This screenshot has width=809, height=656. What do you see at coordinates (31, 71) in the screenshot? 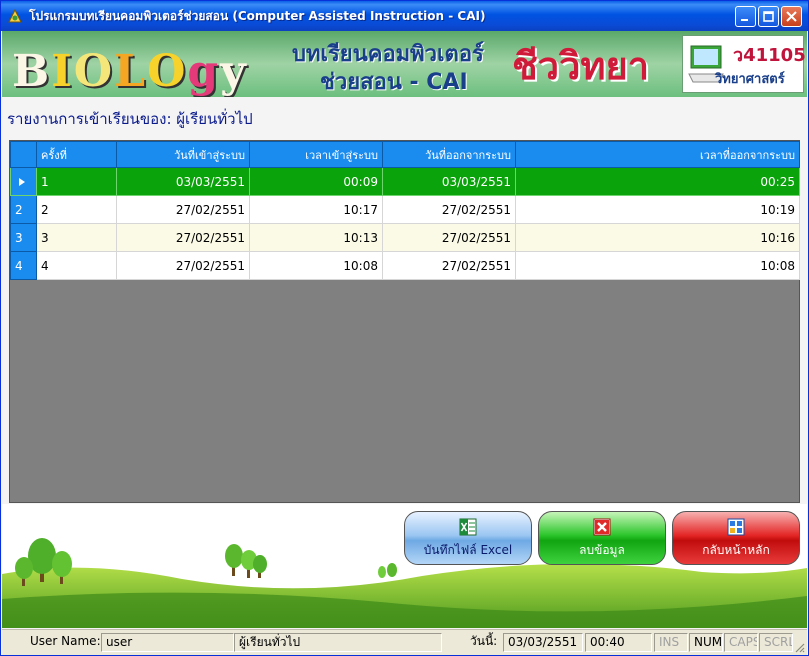
I see `logo-letter-b: B` at bounding box center [31, 71].